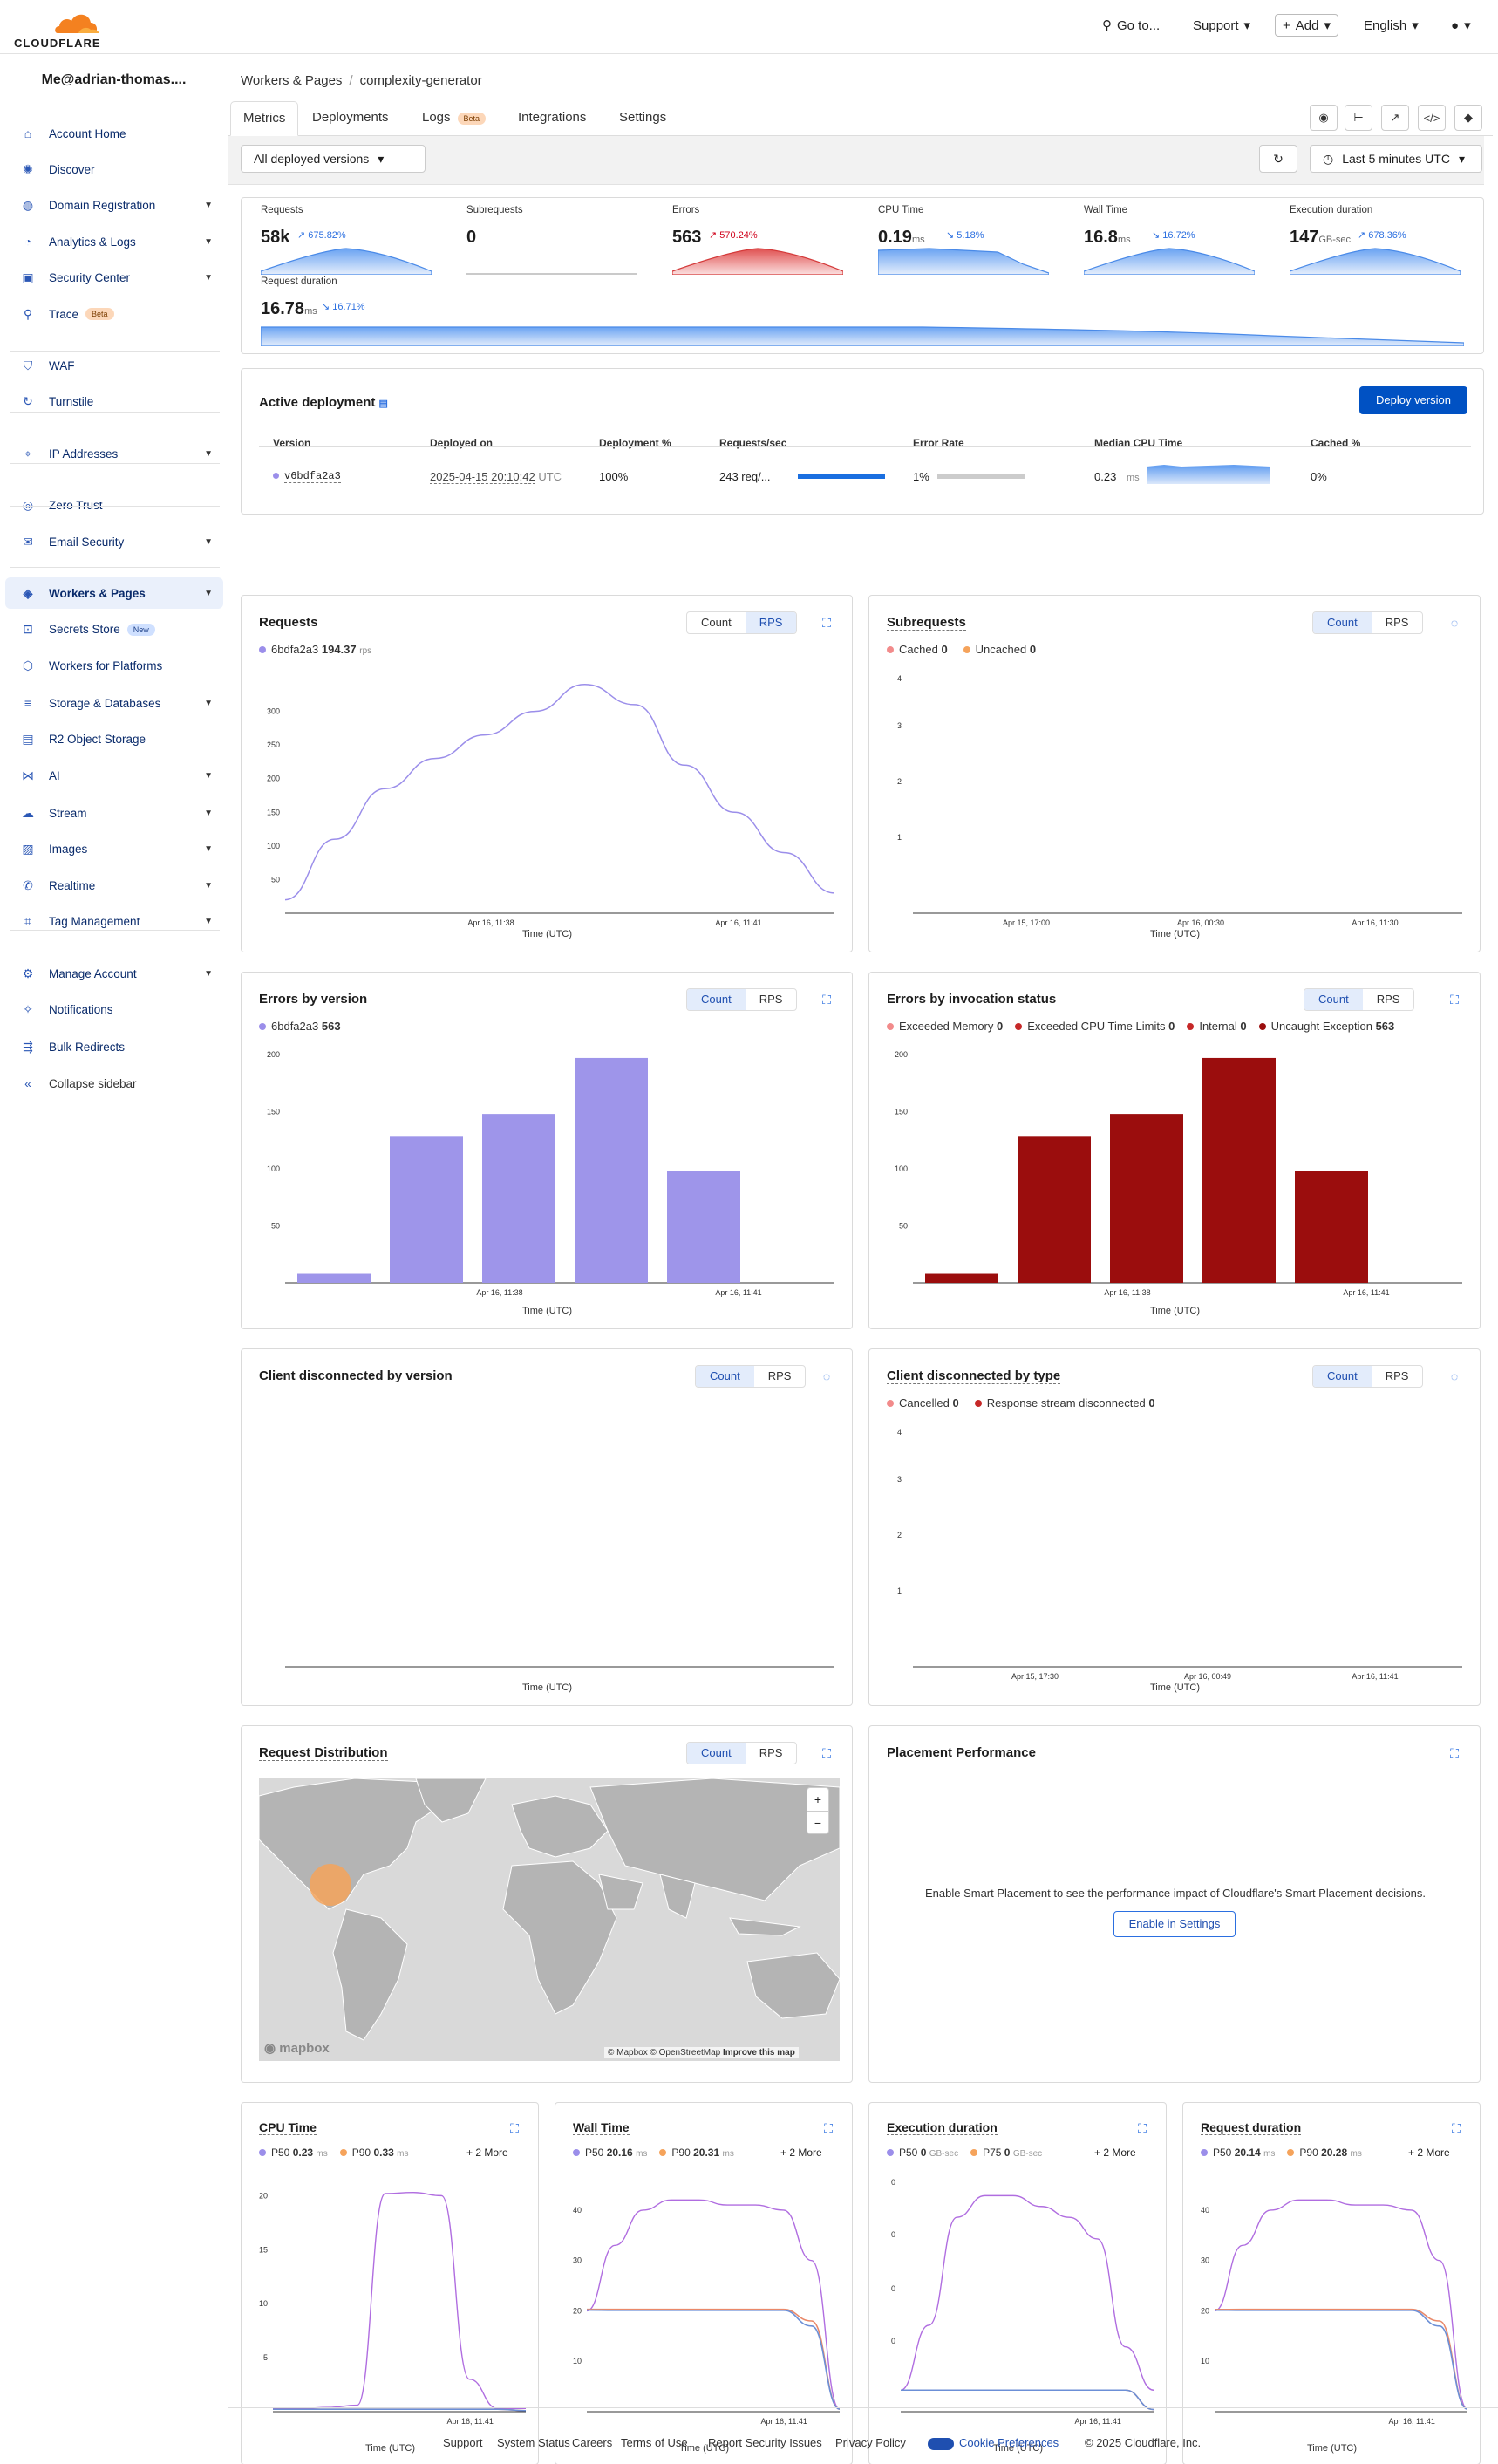 The height and width of the screenshot is (2464, 1498). I want to click on mapbox-logo: ◉ mapbox, so click(297, 2048).